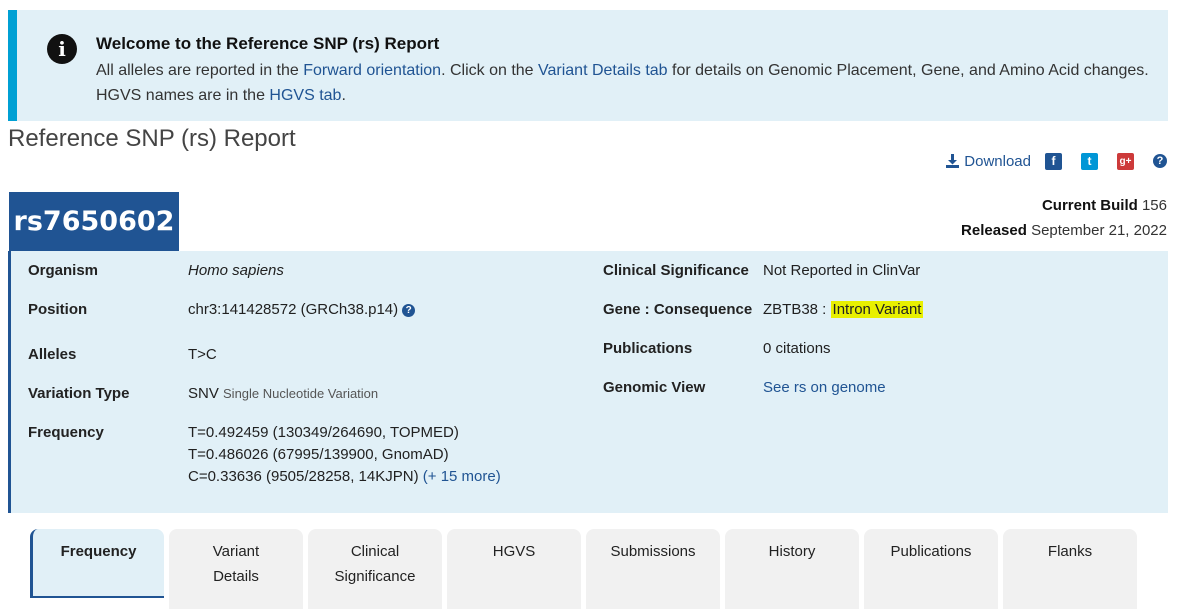  I want to click on variation-type-desc: Single Nucleotide Variation, so click(301, 393).